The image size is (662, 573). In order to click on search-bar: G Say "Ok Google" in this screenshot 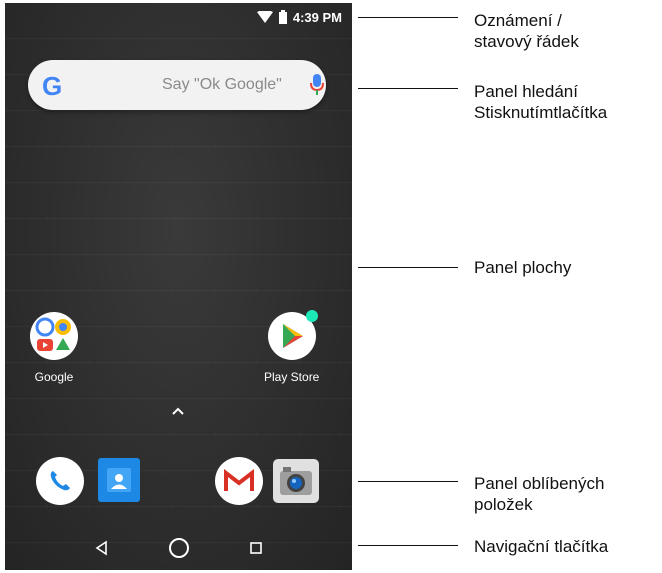, I will do `click(177, 85)`.